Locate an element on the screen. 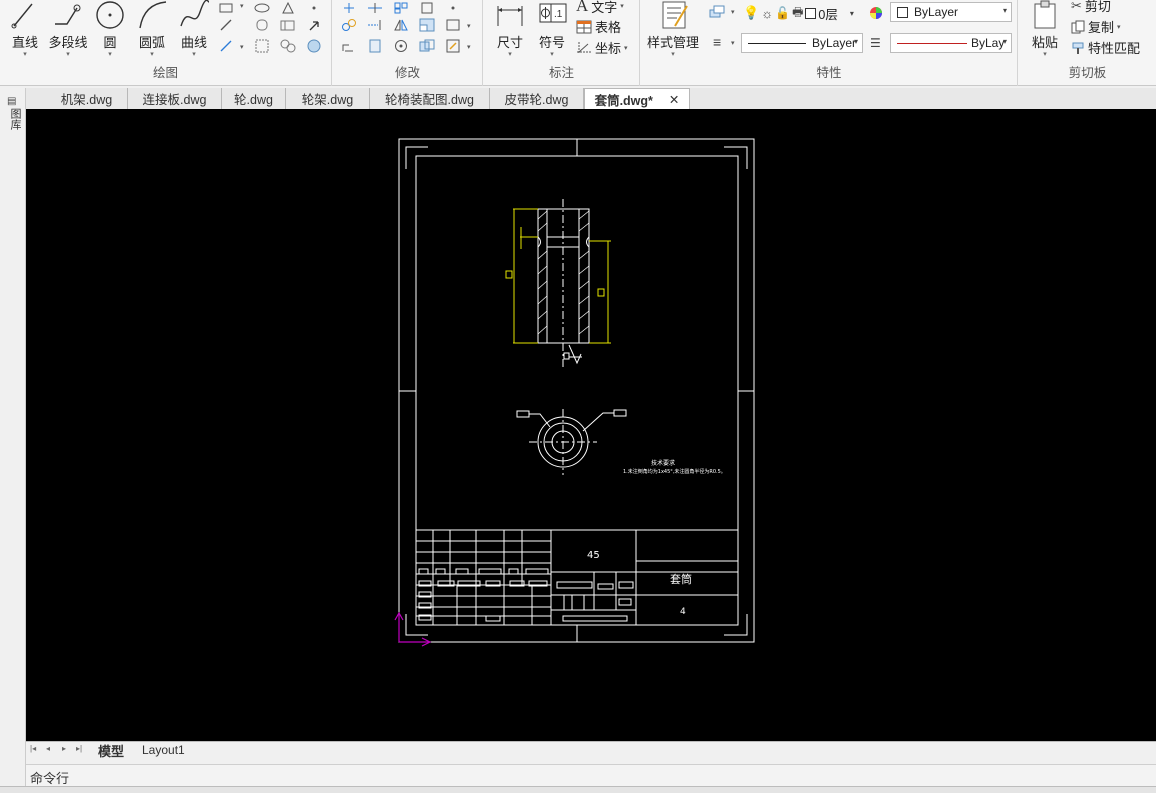  region-icon is located at coordinates (288, 25).